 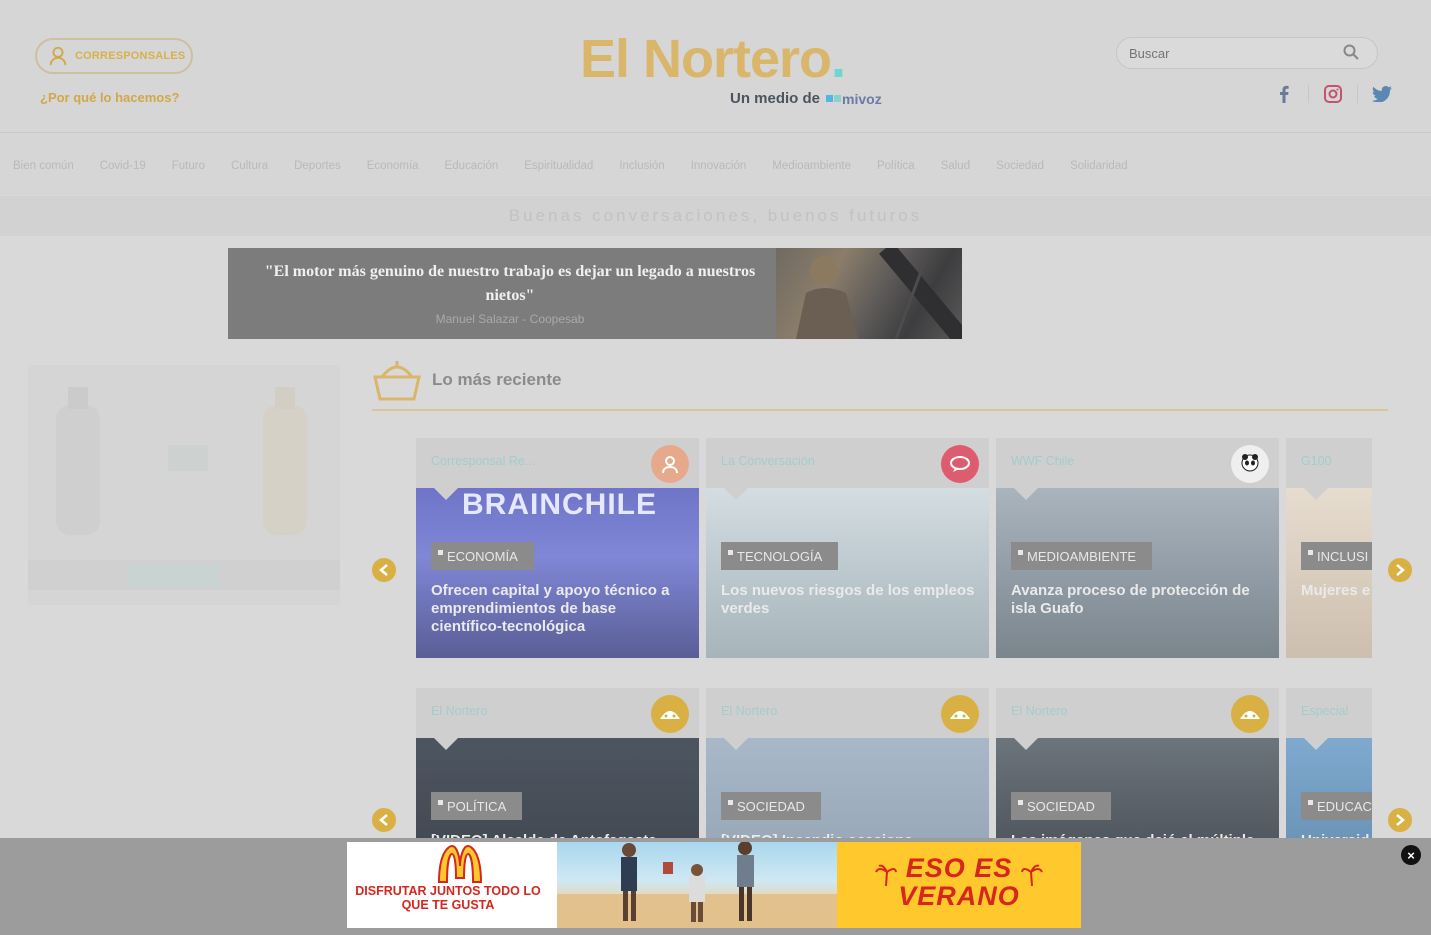 I want to click on farmer-photo, so click(x=879, y=293).